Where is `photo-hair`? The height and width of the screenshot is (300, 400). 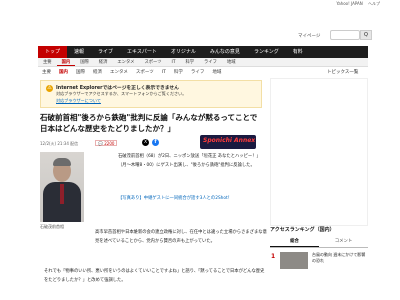 photo-hair is located at coordinates (62, 162).